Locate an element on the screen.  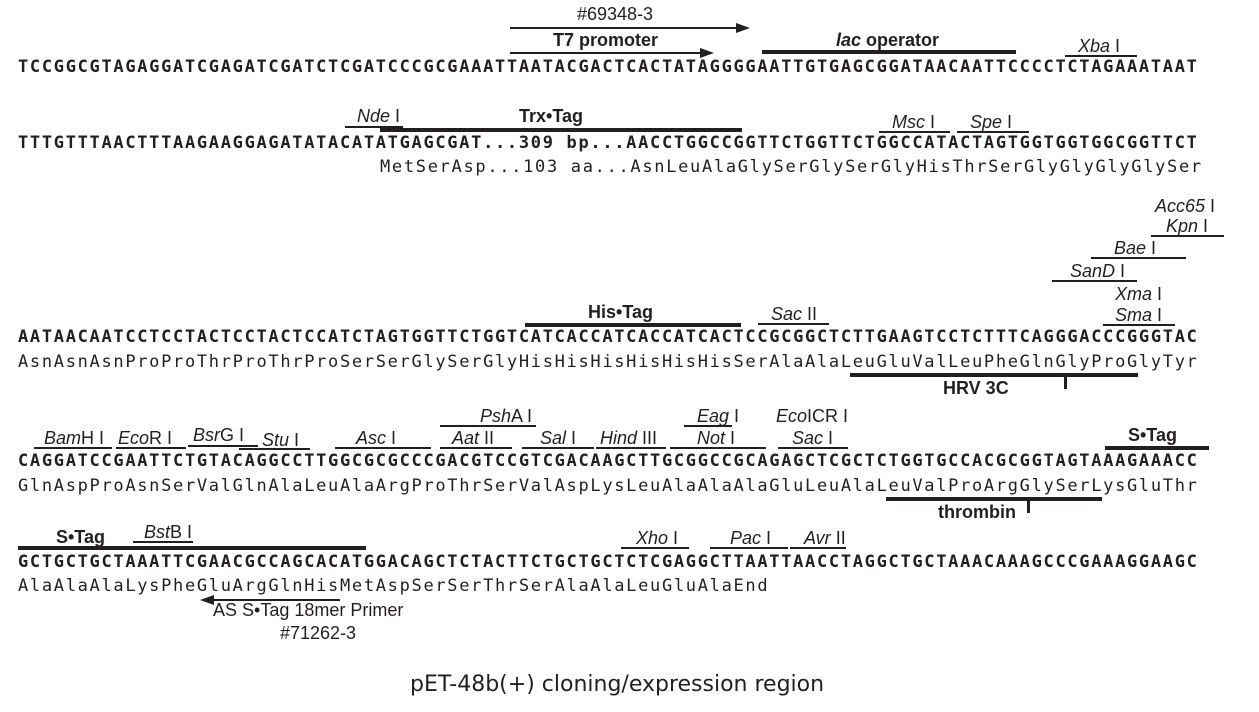
site-stu-i: Stu I is located at coordinates (280, 440).